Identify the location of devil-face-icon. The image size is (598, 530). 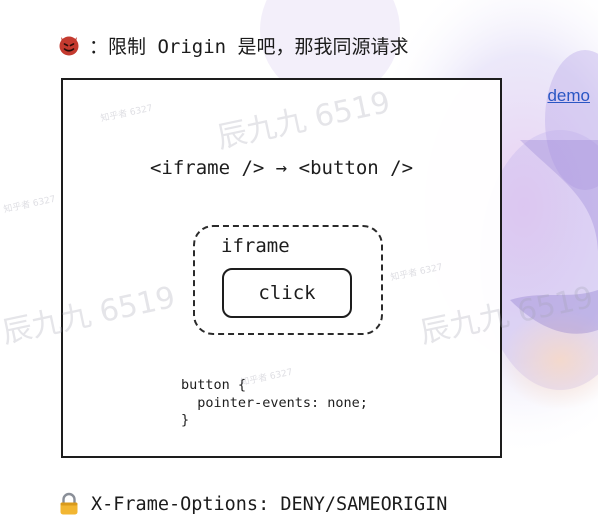
(69, 46).